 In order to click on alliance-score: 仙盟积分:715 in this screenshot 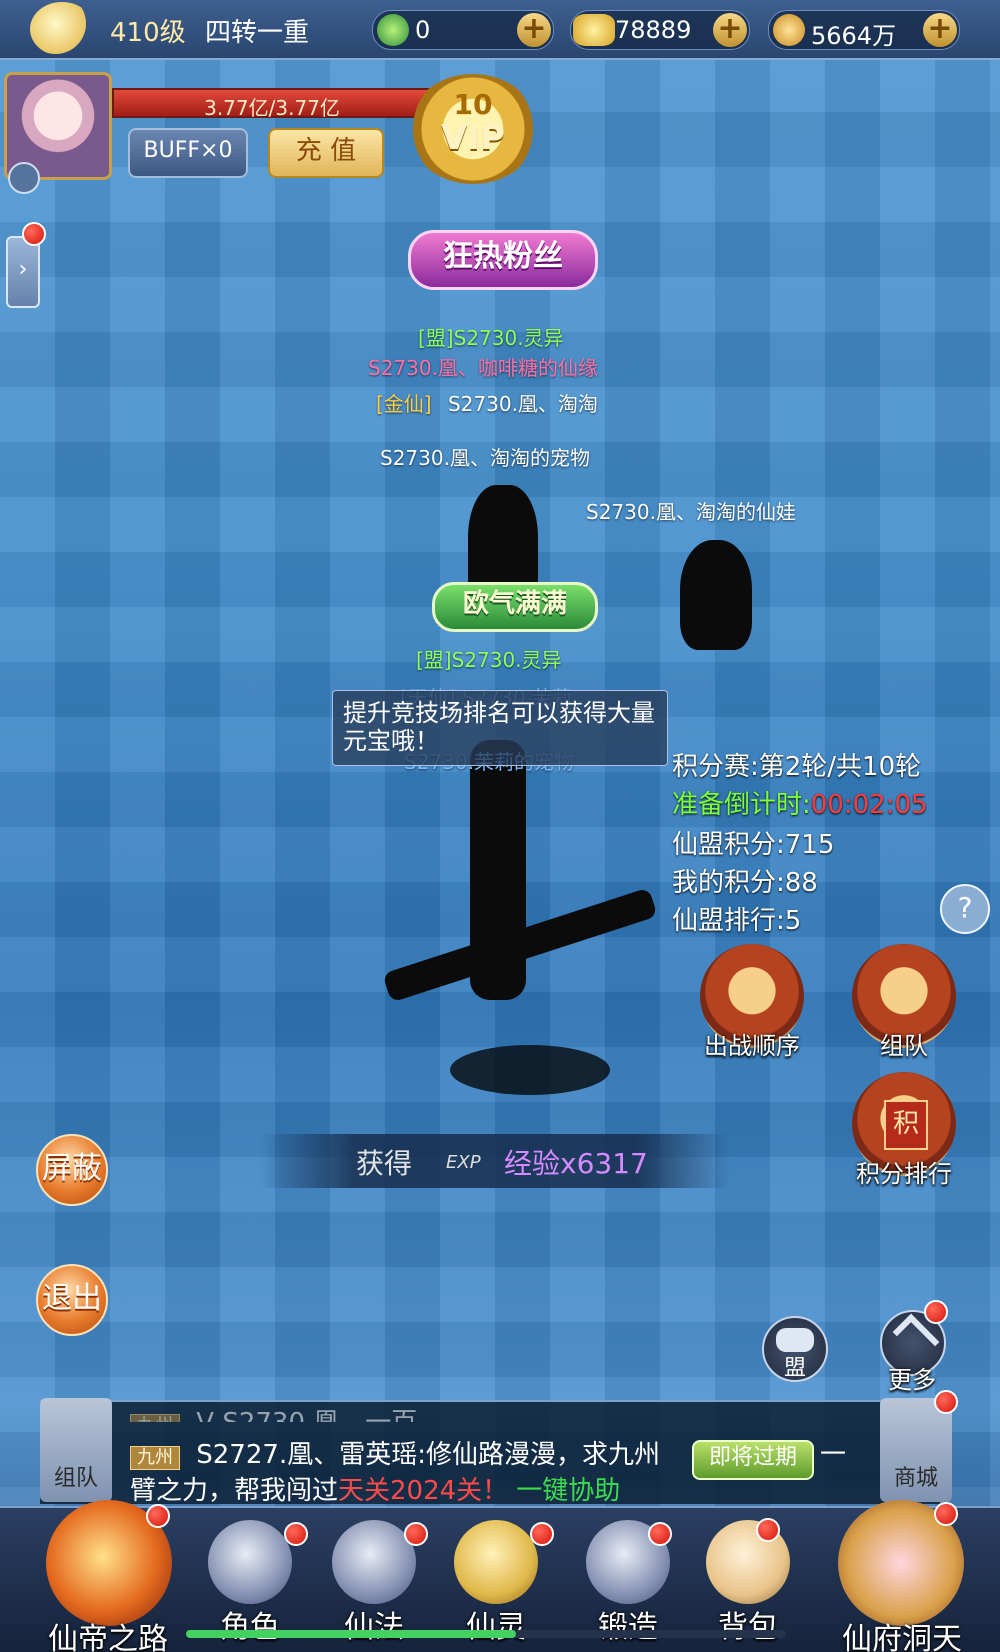, I will do `click(753, 845)`.